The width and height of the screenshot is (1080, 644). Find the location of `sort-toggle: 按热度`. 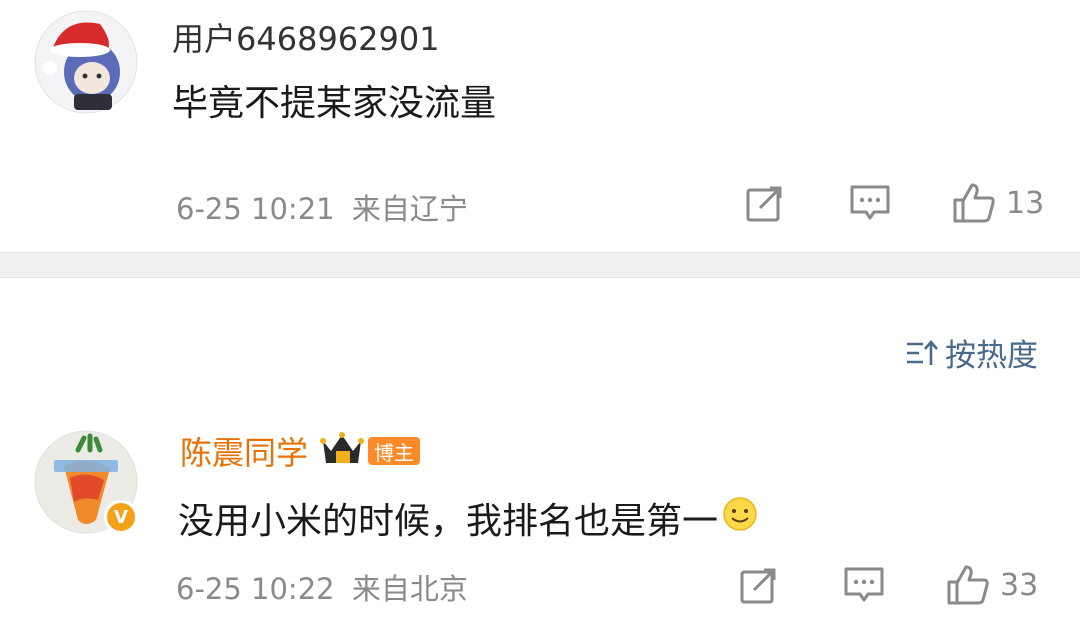

sort-toggle: 按热度 is located at coordinates (971, 352).